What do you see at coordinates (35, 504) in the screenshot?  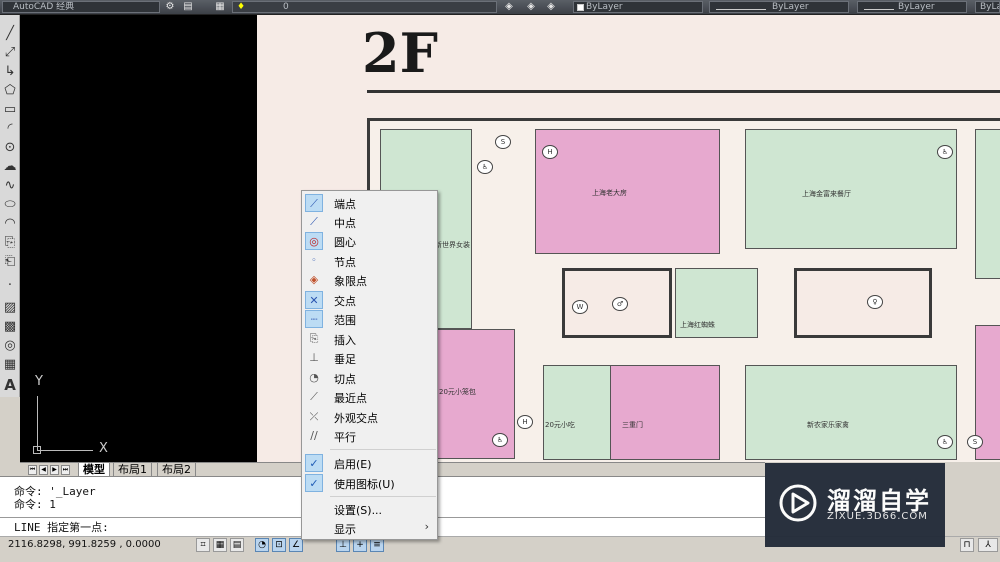 I see `command-history-line: 命令: 1` at bounding box center [35, 504].